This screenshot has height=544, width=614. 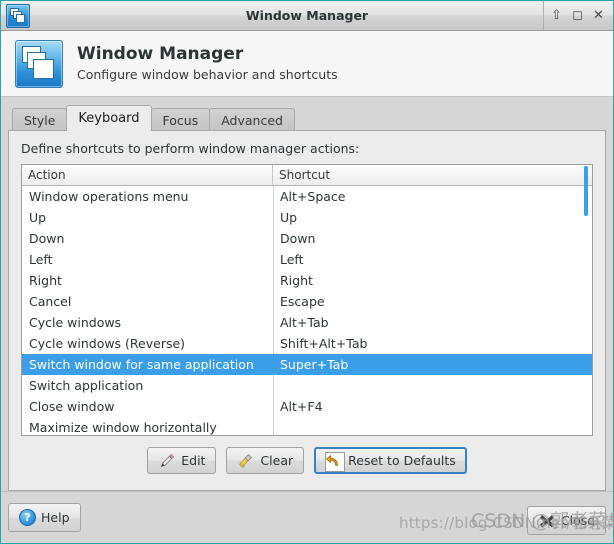 What do you see at coordinates (55, 517) in the screenshot?
I see `help-button-label: Help` at bounding box center [55, 517].